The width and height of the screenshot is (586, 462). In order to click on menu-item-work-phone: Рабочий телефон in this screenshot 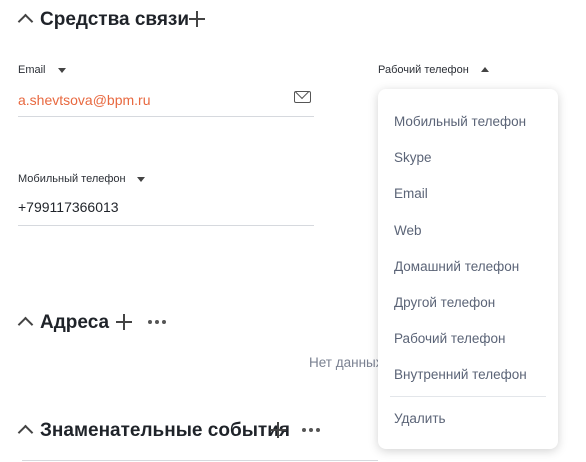, I will do `click(449, 338)`.